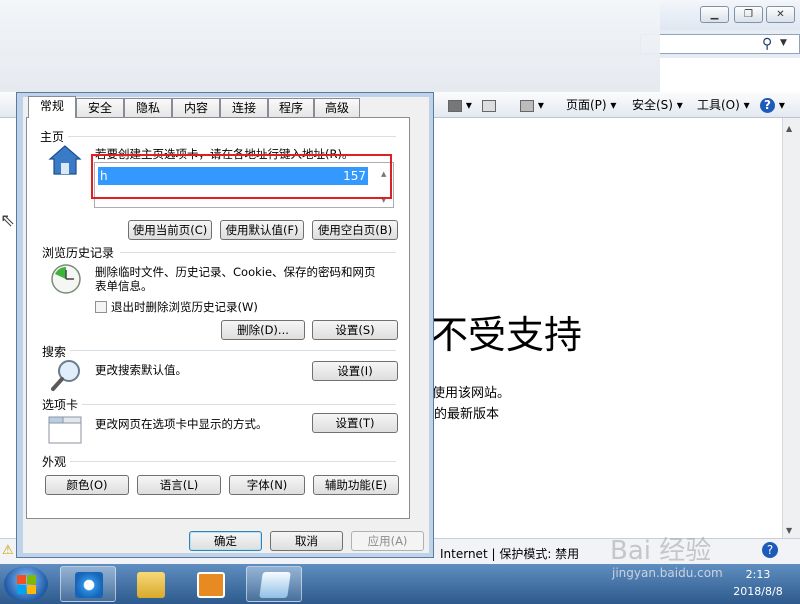 The width and height of the screenshot is (800, 604). What do you see at coordinates (244, 108) in the screenshot?
I see `tab-connections: 连接` at bounding box center [244, 108].